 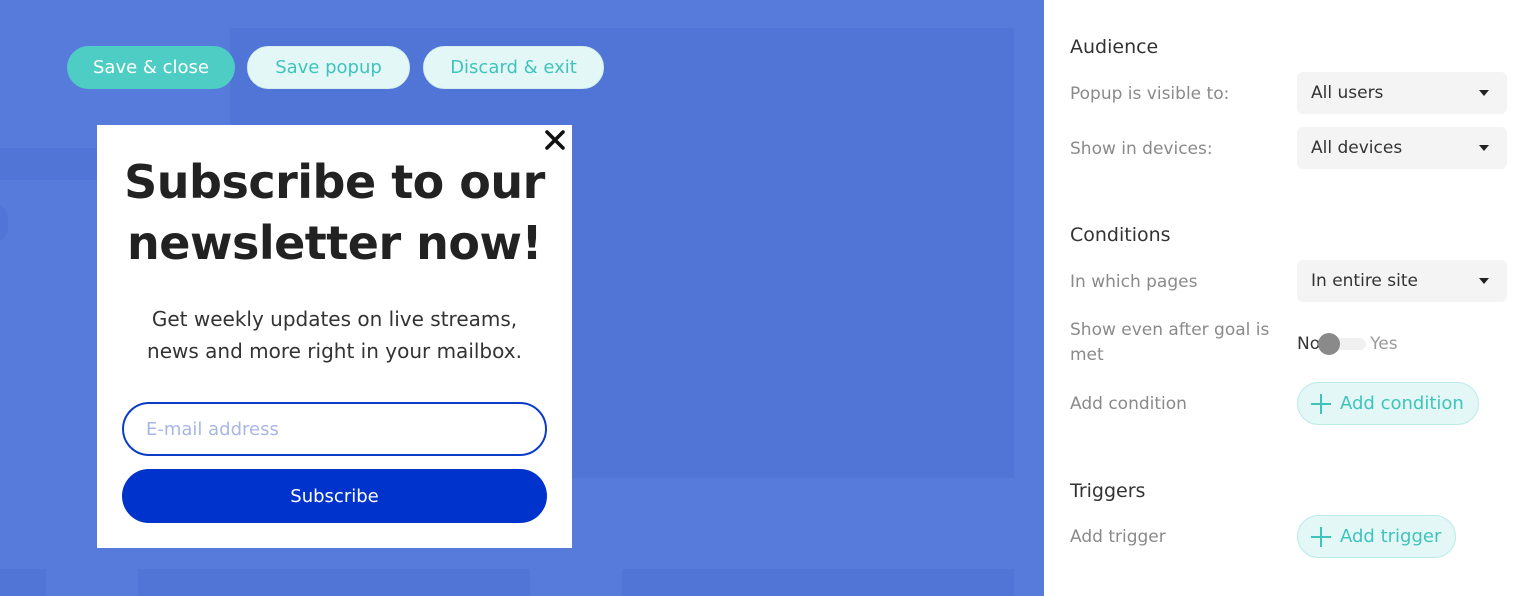 I want to click on toggle-knob, so click(x=1329, y=344).